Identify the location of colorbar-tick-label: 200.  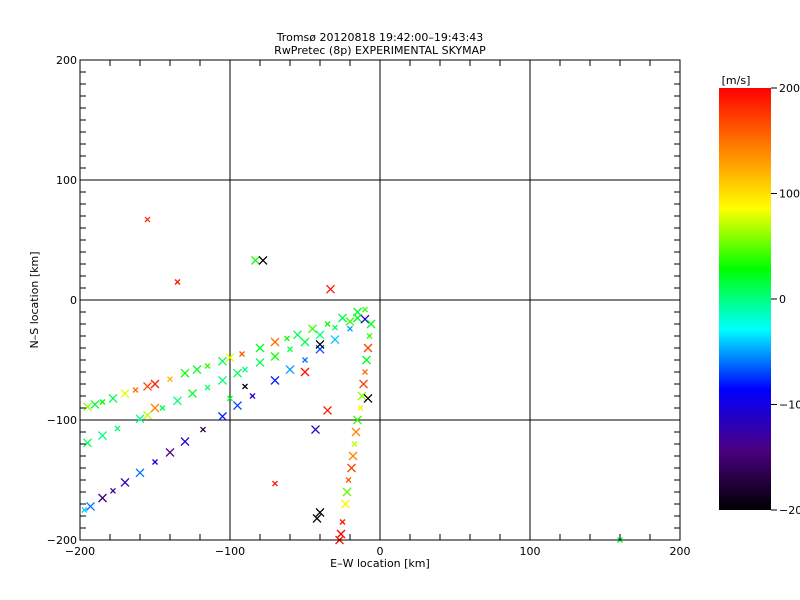
(789, 88).